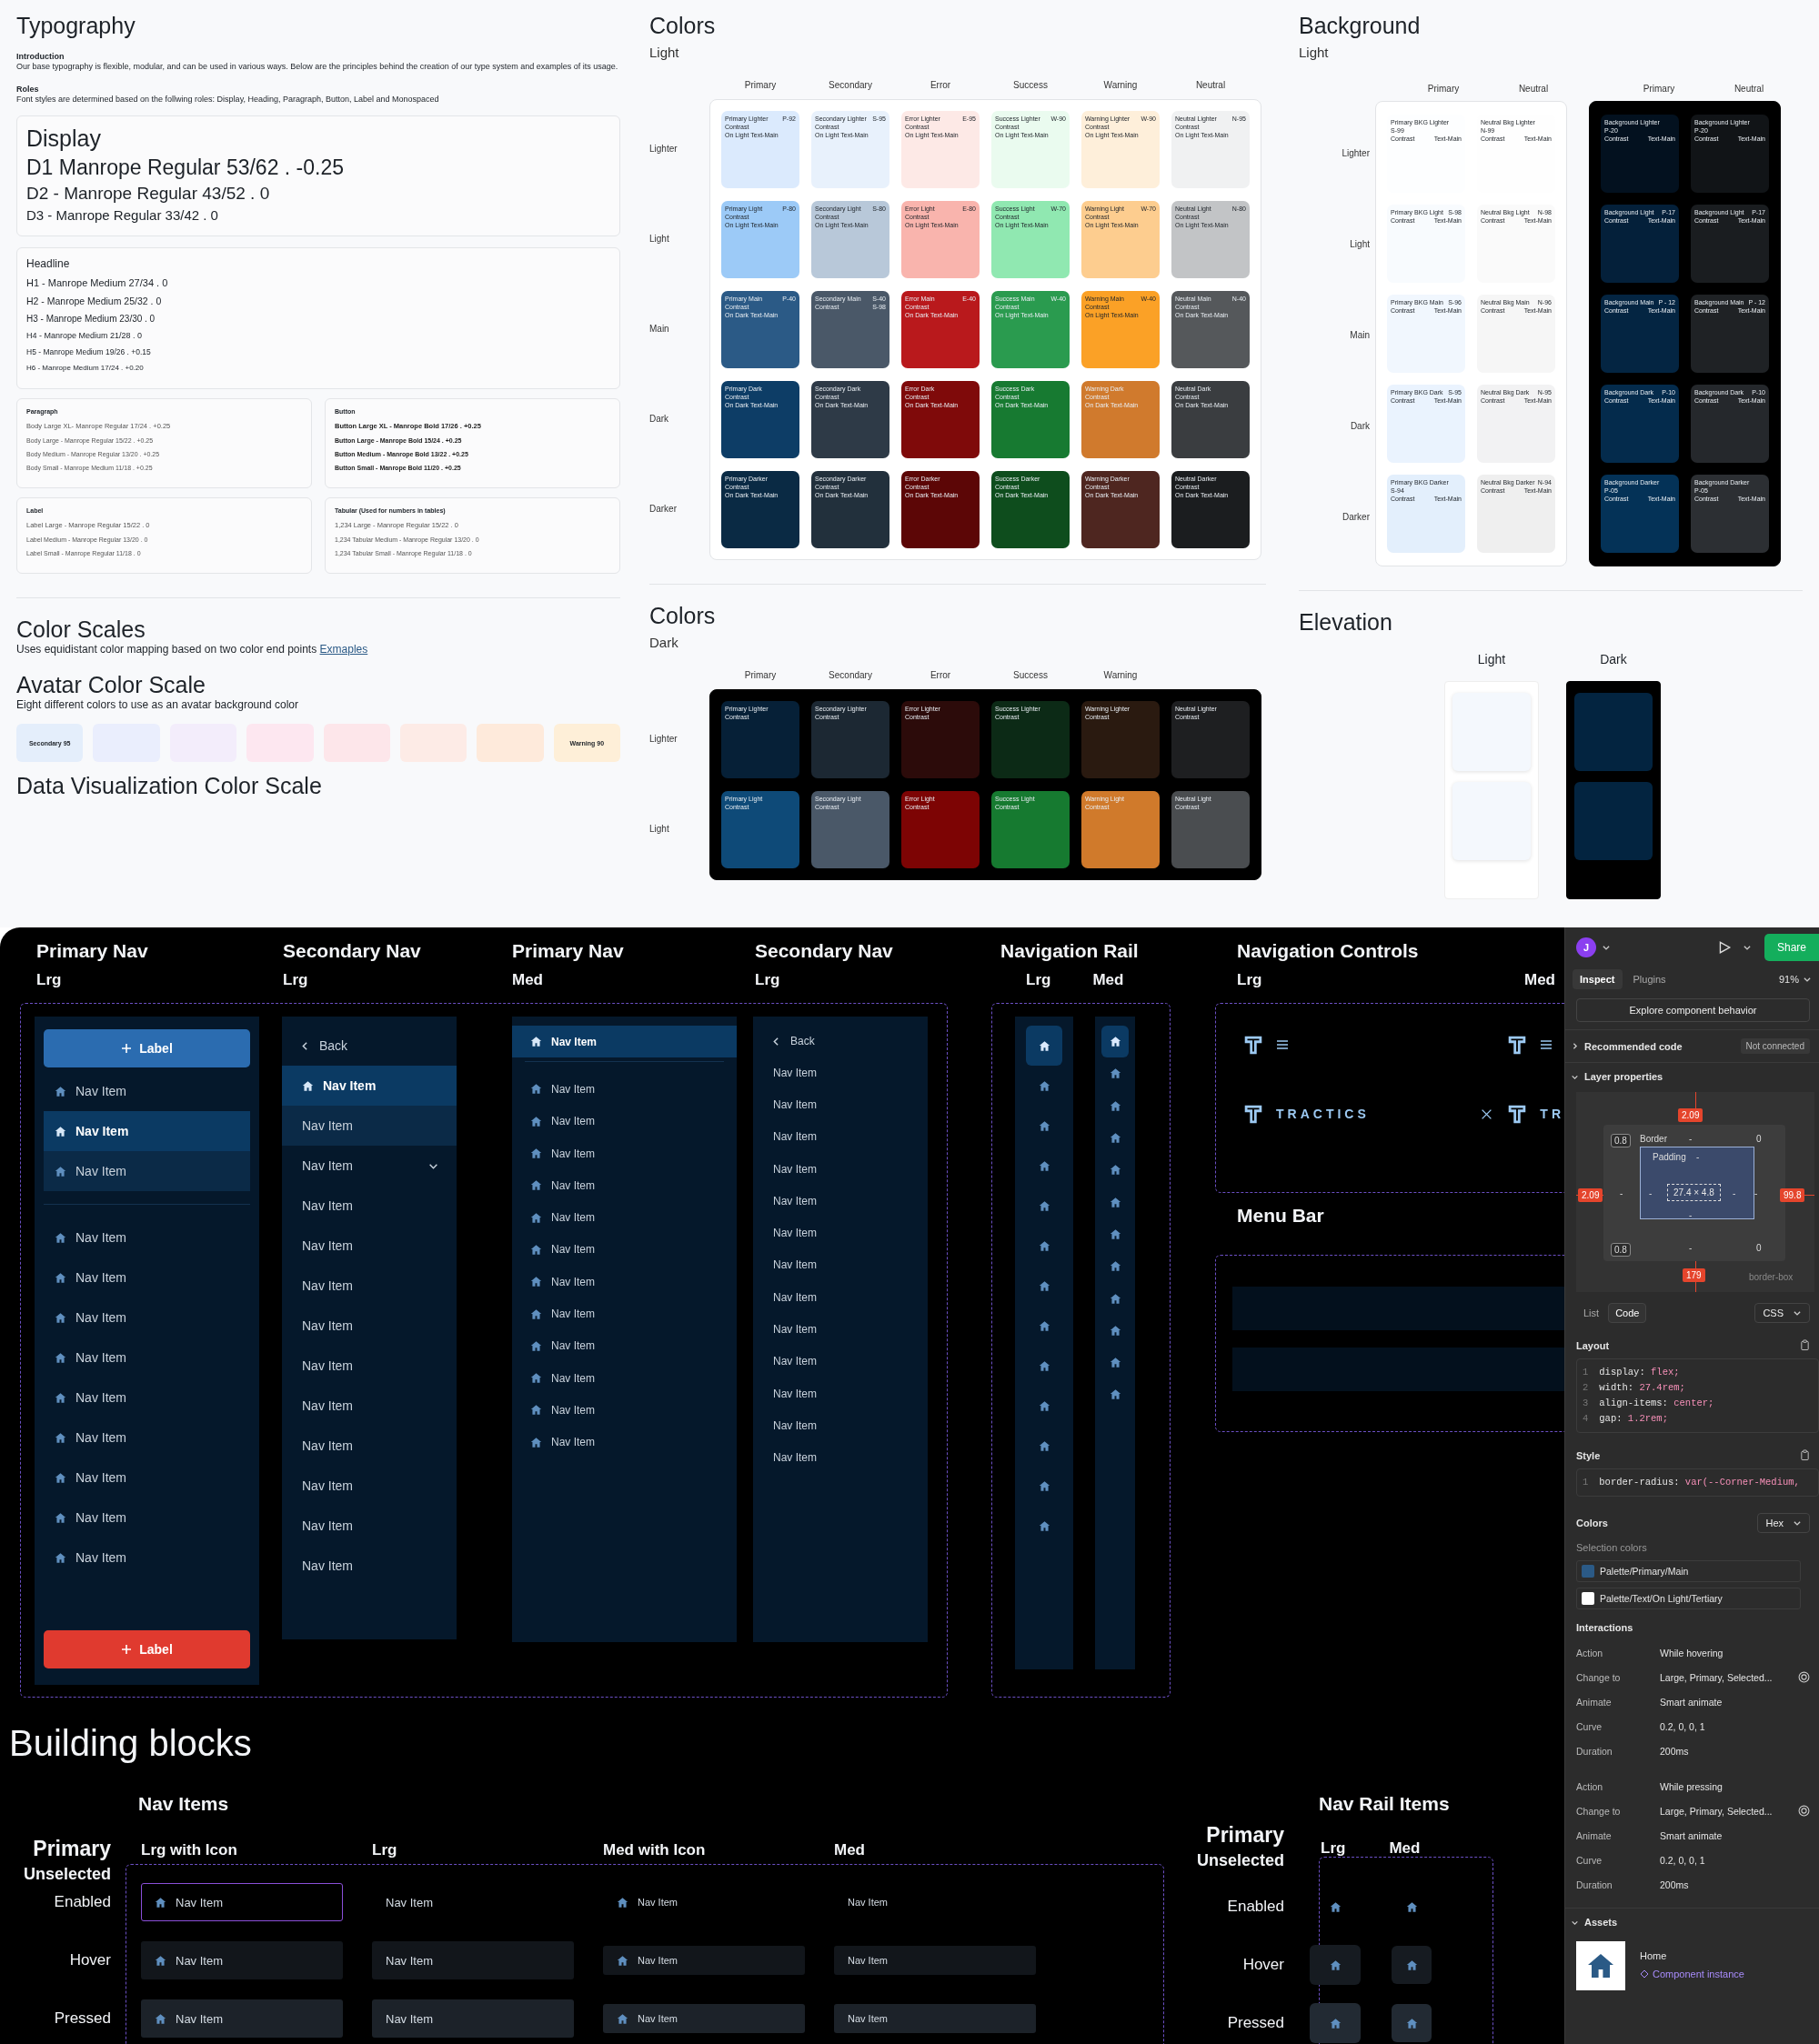  I want to click on close-icon, so click(1486, 1114).